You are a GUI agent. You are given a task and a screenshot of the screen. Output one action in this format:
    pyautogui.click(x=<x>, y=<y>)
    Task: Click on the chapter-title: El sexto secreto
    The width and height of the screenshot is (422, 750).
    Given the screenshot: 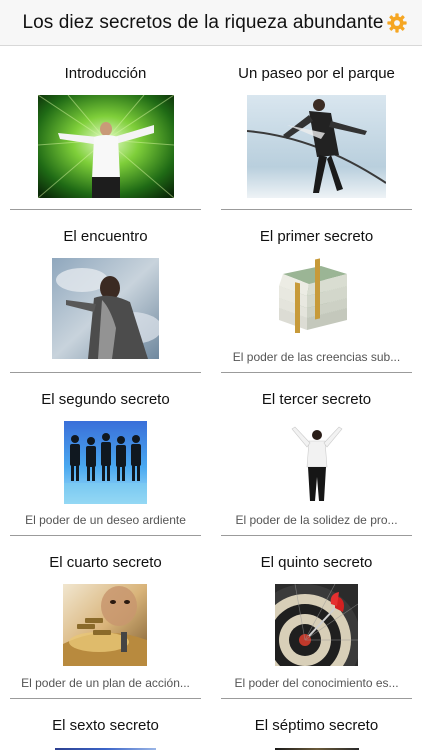 What is the action you would take?
    pyautogui.click(x=105, y=725)
    